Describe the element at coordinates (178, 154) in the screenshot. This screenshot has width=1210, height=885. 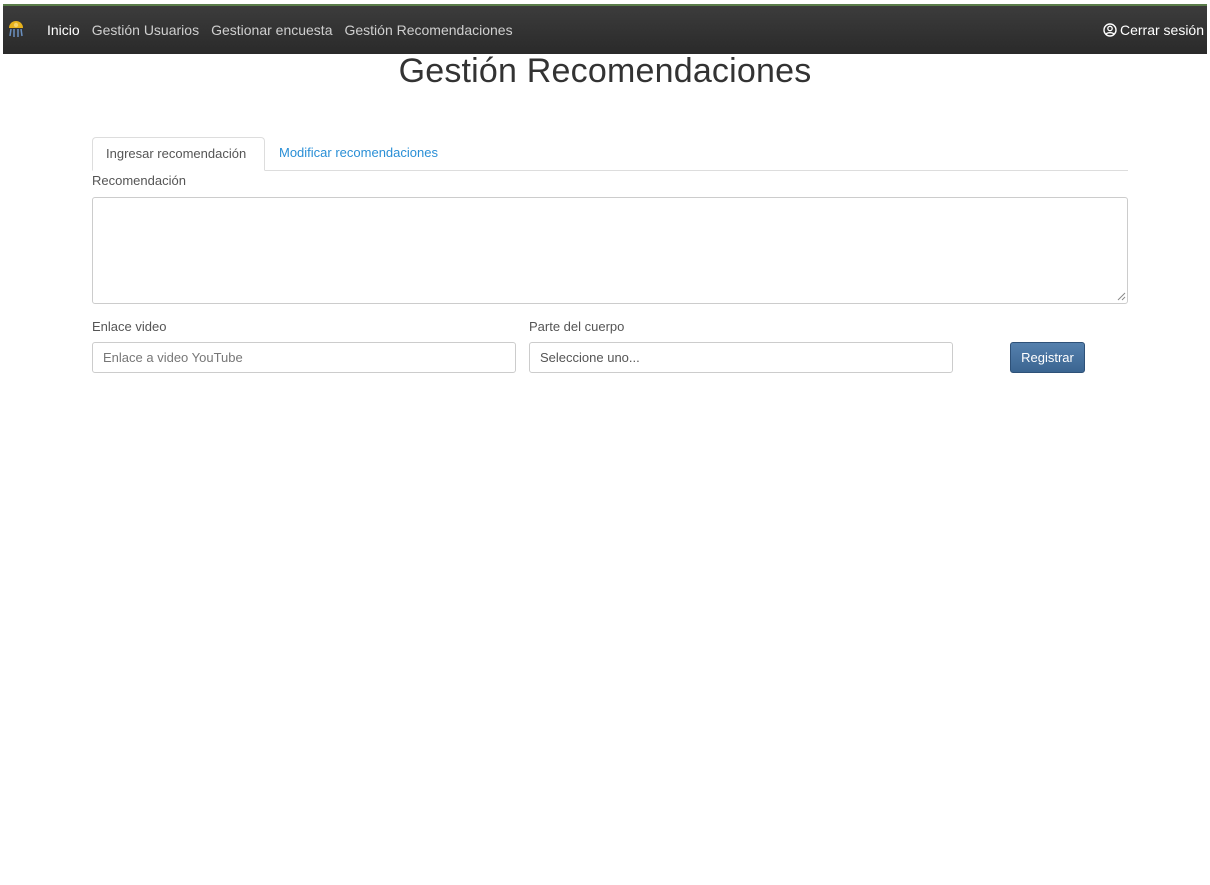
I see `tab-ingresar-recomendacion: Ingresar recomendación` at that location.